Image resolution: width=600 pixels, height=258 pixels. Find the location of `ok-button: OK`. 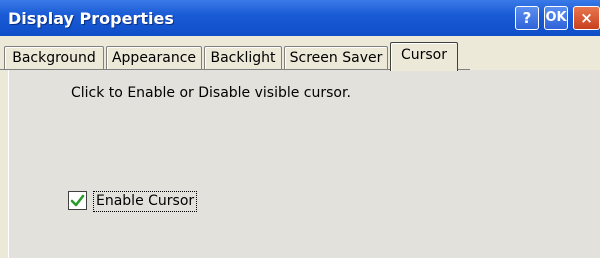

ok-button: OK is located at coordinates (556, 18).